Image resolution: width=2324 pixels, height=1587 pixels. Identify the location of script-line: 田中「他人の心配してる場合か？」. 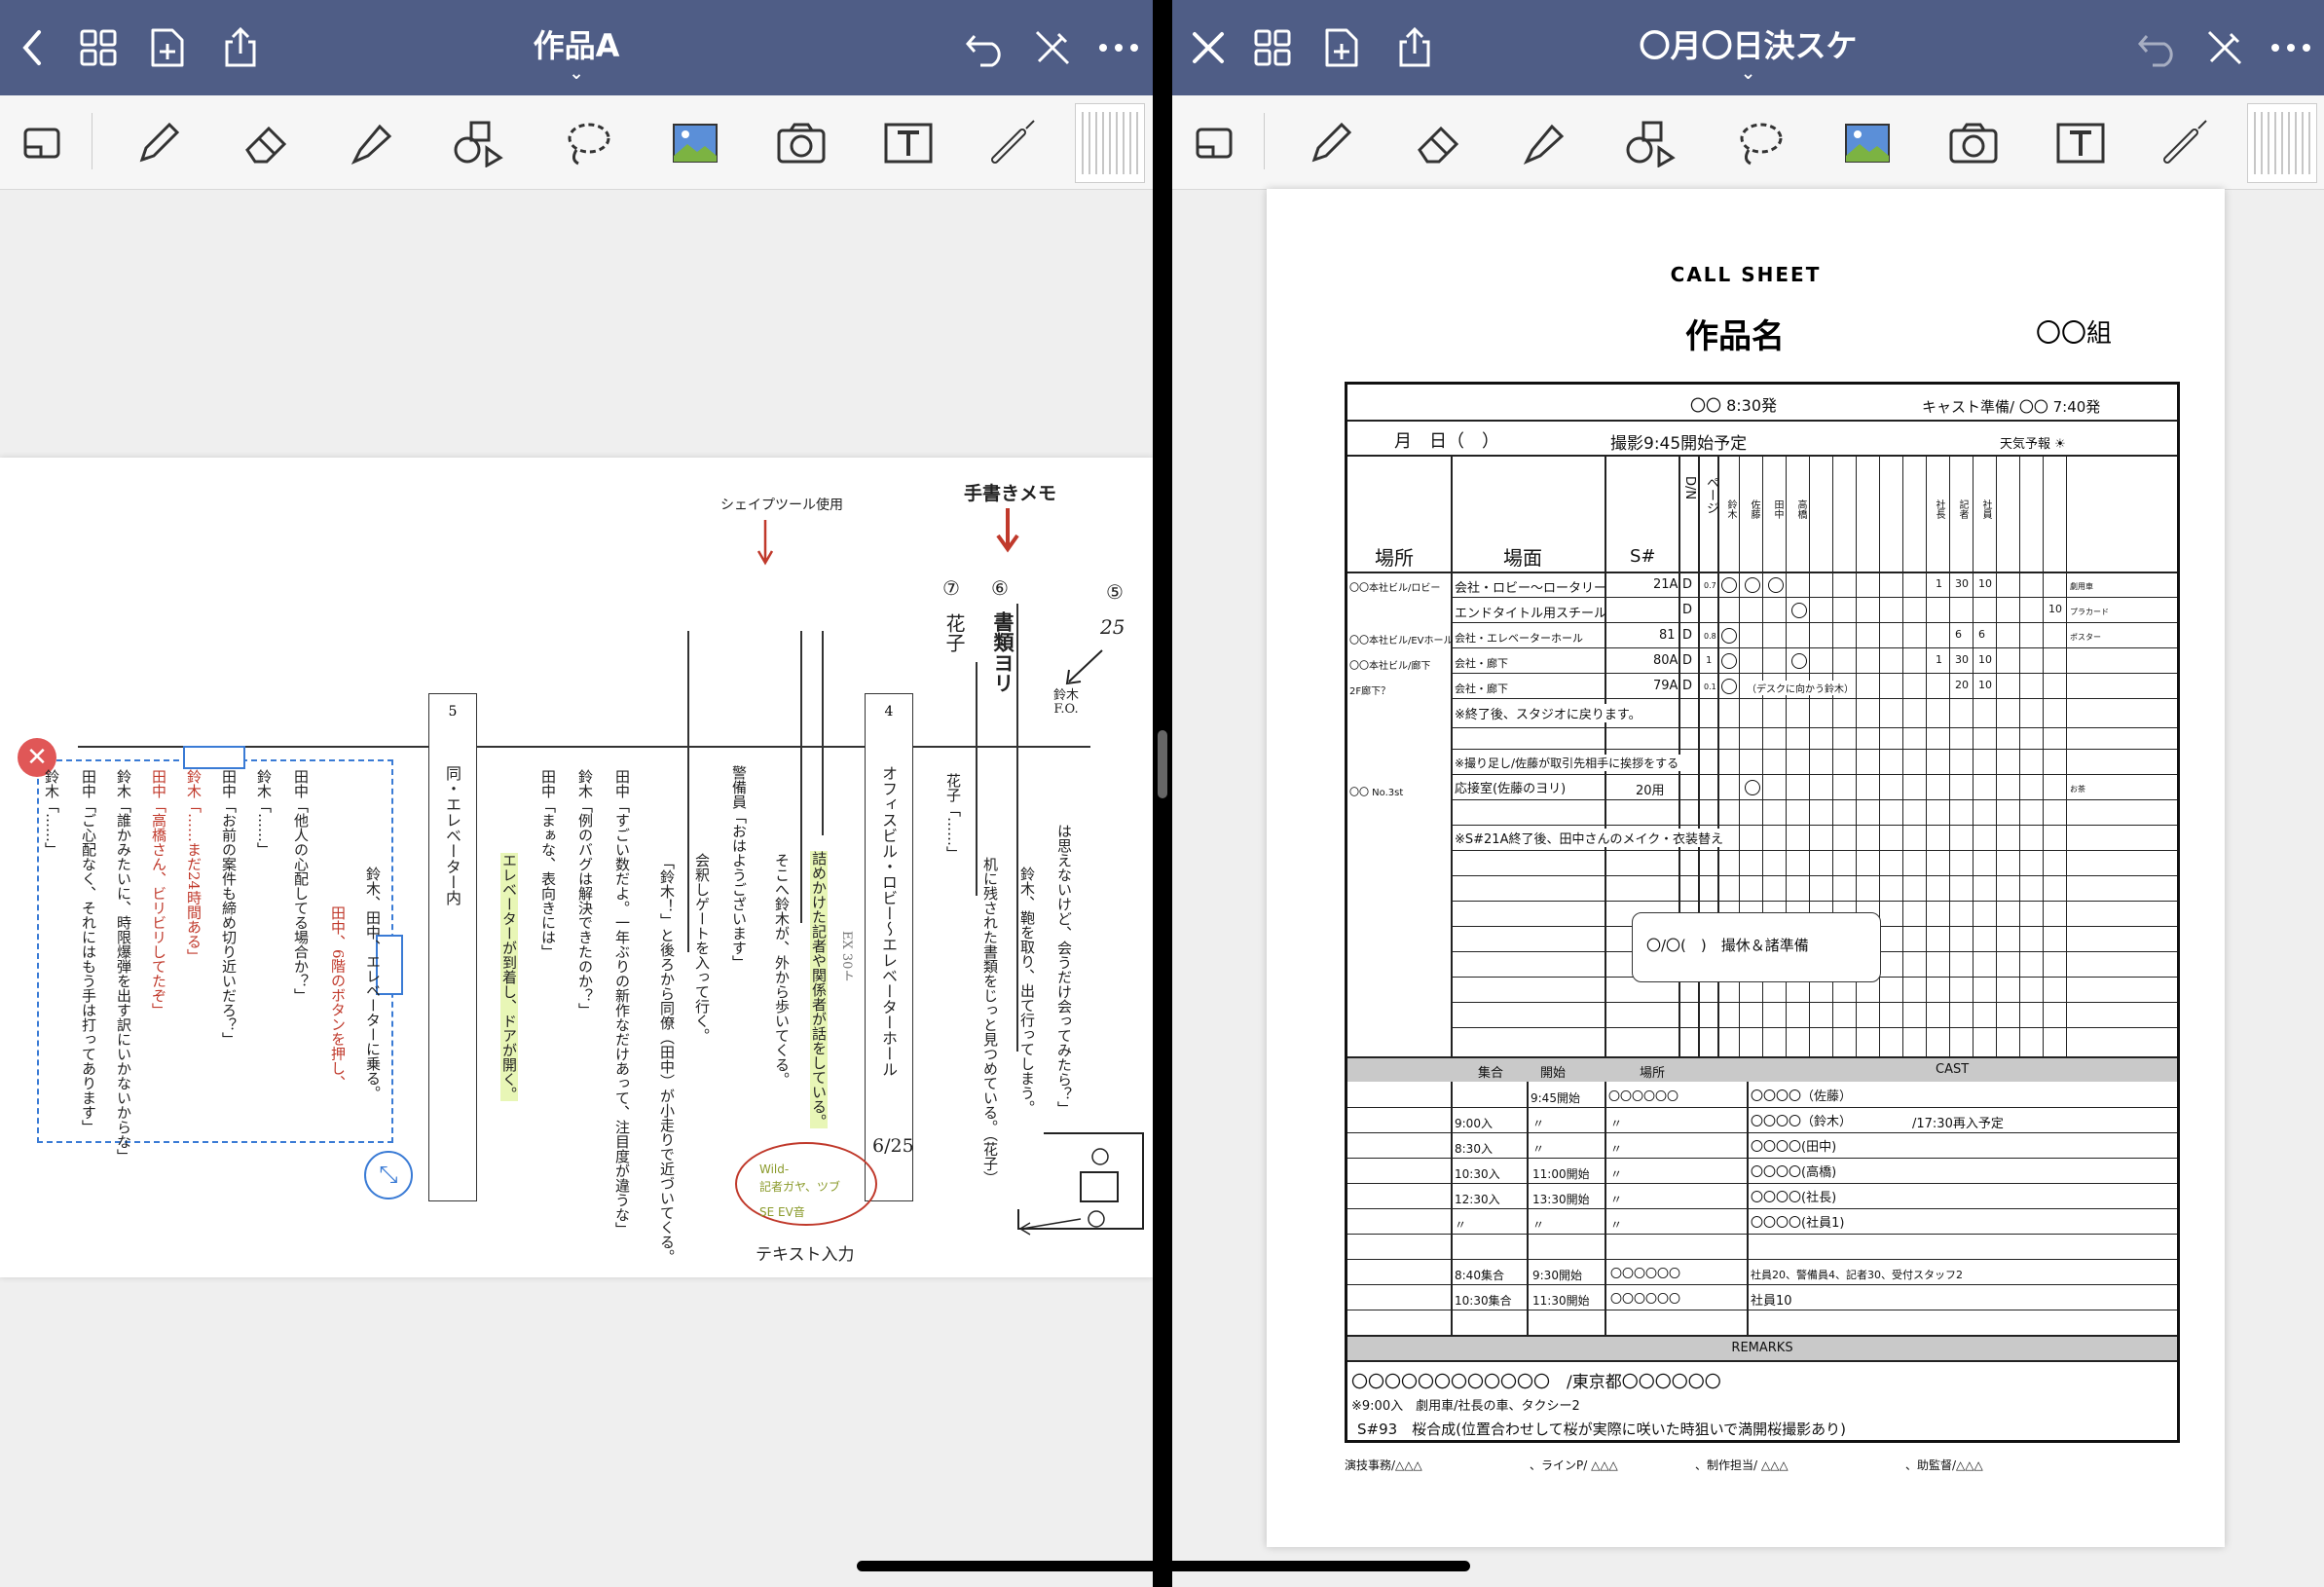
(301, 886).